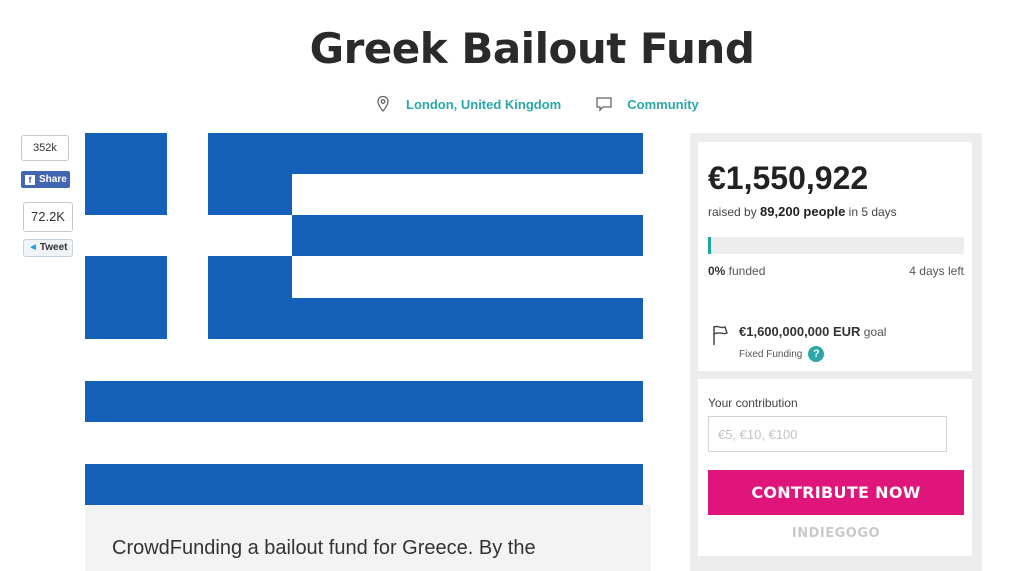  Describe the element at coordinates (709, 245) in the screenshot. I see `progress-fill` at that location.